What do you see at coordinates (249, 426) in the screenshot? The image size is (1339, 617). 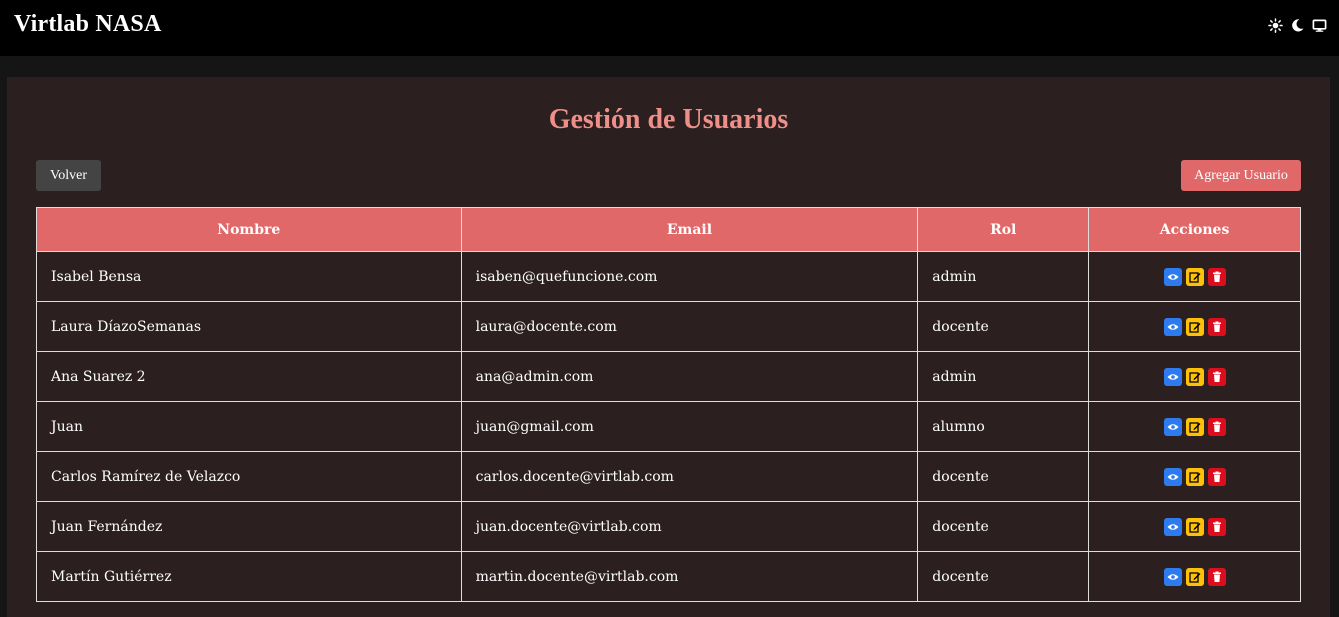 I see `user-name-cell: Juan` at bounding box center [249, 426].